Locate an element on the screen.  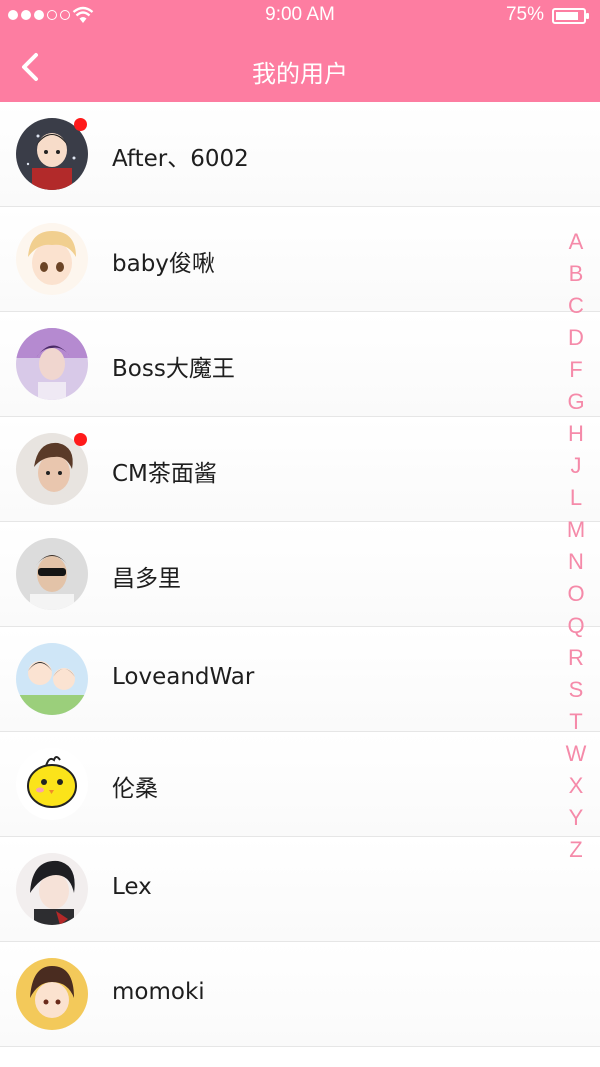
index-letter: S is located at coordinates (576, 690).